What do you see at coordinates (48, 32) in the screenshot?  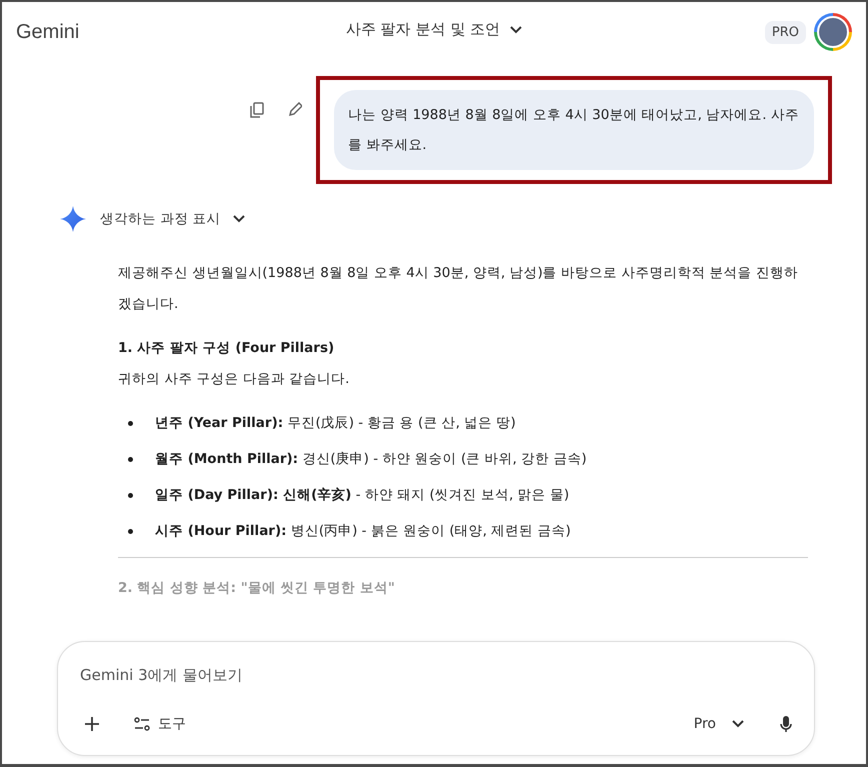 I see `app-logo: Gemini` at bounding box center [48, 32].